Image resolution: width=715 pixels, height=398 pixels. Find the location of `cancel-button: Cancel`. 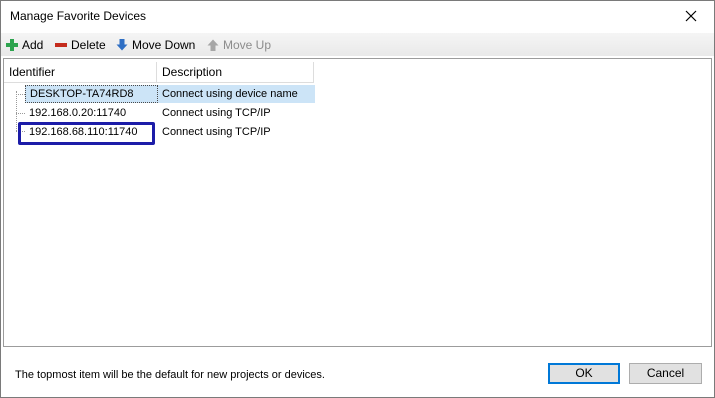

cancel-button: Cancel is located at coordinates (665, 373).